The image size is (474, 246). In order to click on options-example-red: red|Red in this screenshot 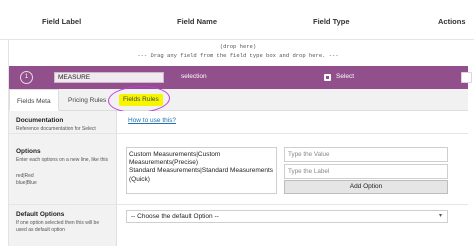, I will do `click(25, 176)`.